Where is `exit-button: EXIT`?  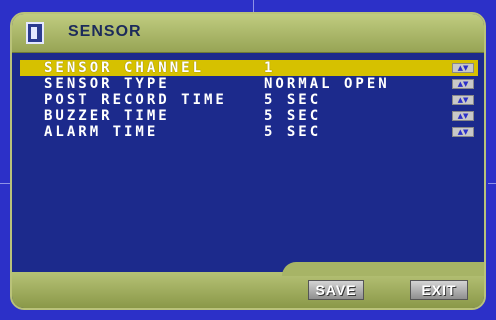 exit-button: EXIT is located at coordinates (439, 290).